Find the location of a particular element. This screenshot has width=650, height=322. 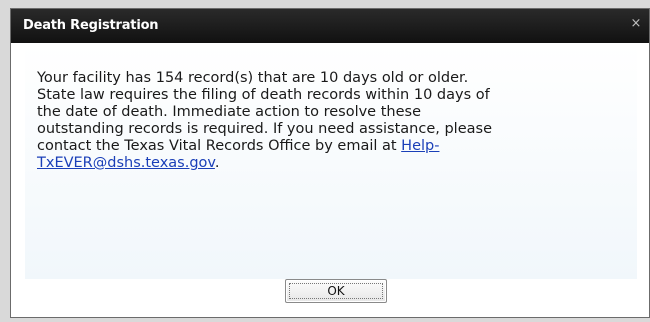

help-email-link-part2: TxEVER@dshs.texas.gov is located at coordinates (126, 163).